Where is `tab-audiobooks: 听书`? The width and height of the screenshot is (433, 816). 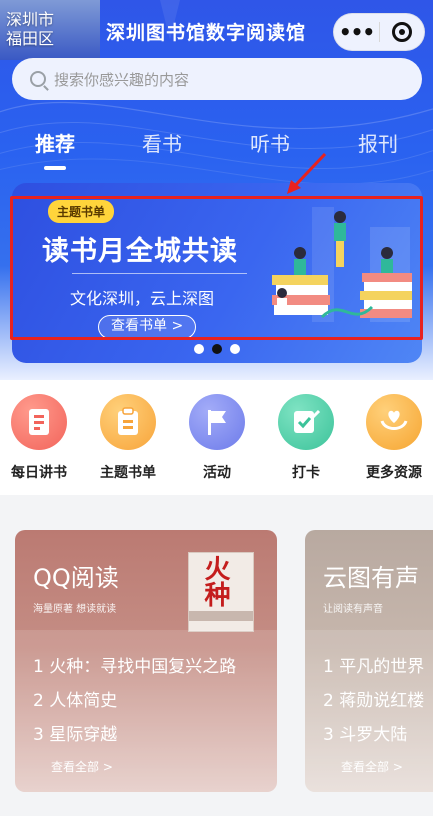
tab-audiobooks: 听书 is located at coordinates (270, 142).